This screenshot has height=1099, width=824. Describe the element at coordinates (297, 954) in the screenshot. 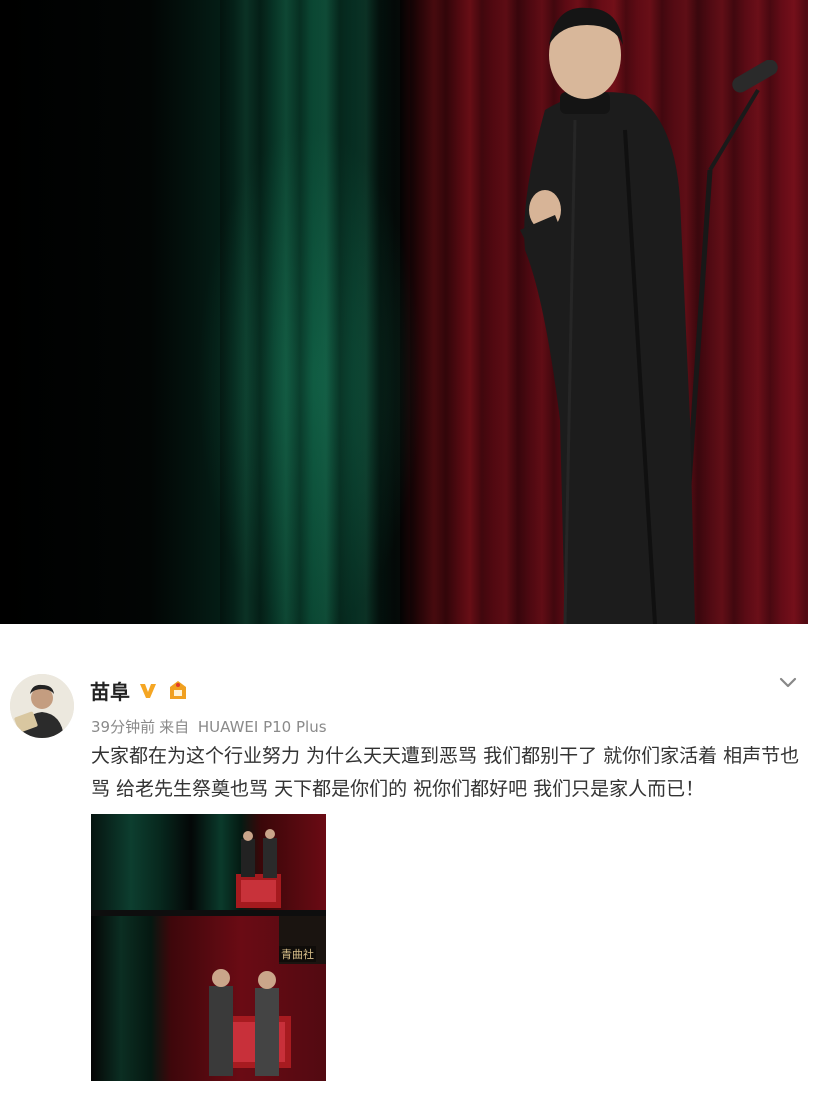

I see `image-overlay-text: 青曲社` at that location.